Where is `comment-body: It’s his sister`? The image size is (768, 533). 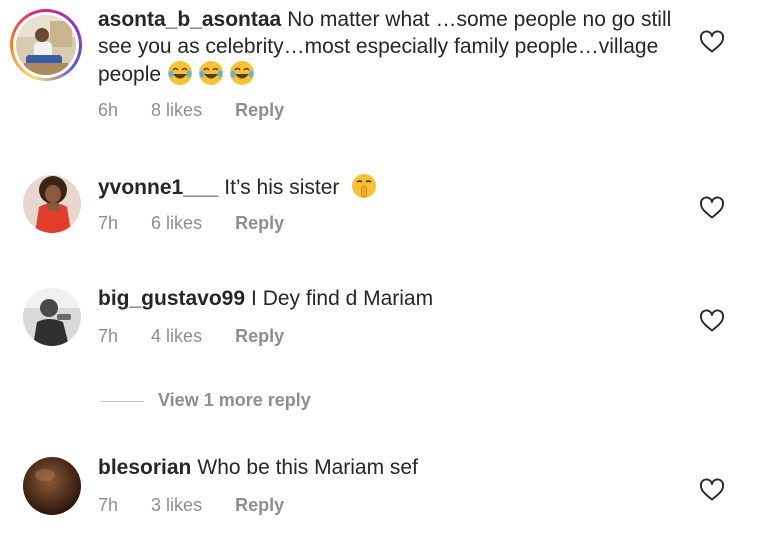 comment-body: It’s his sister is located at coordinates (282, 187).